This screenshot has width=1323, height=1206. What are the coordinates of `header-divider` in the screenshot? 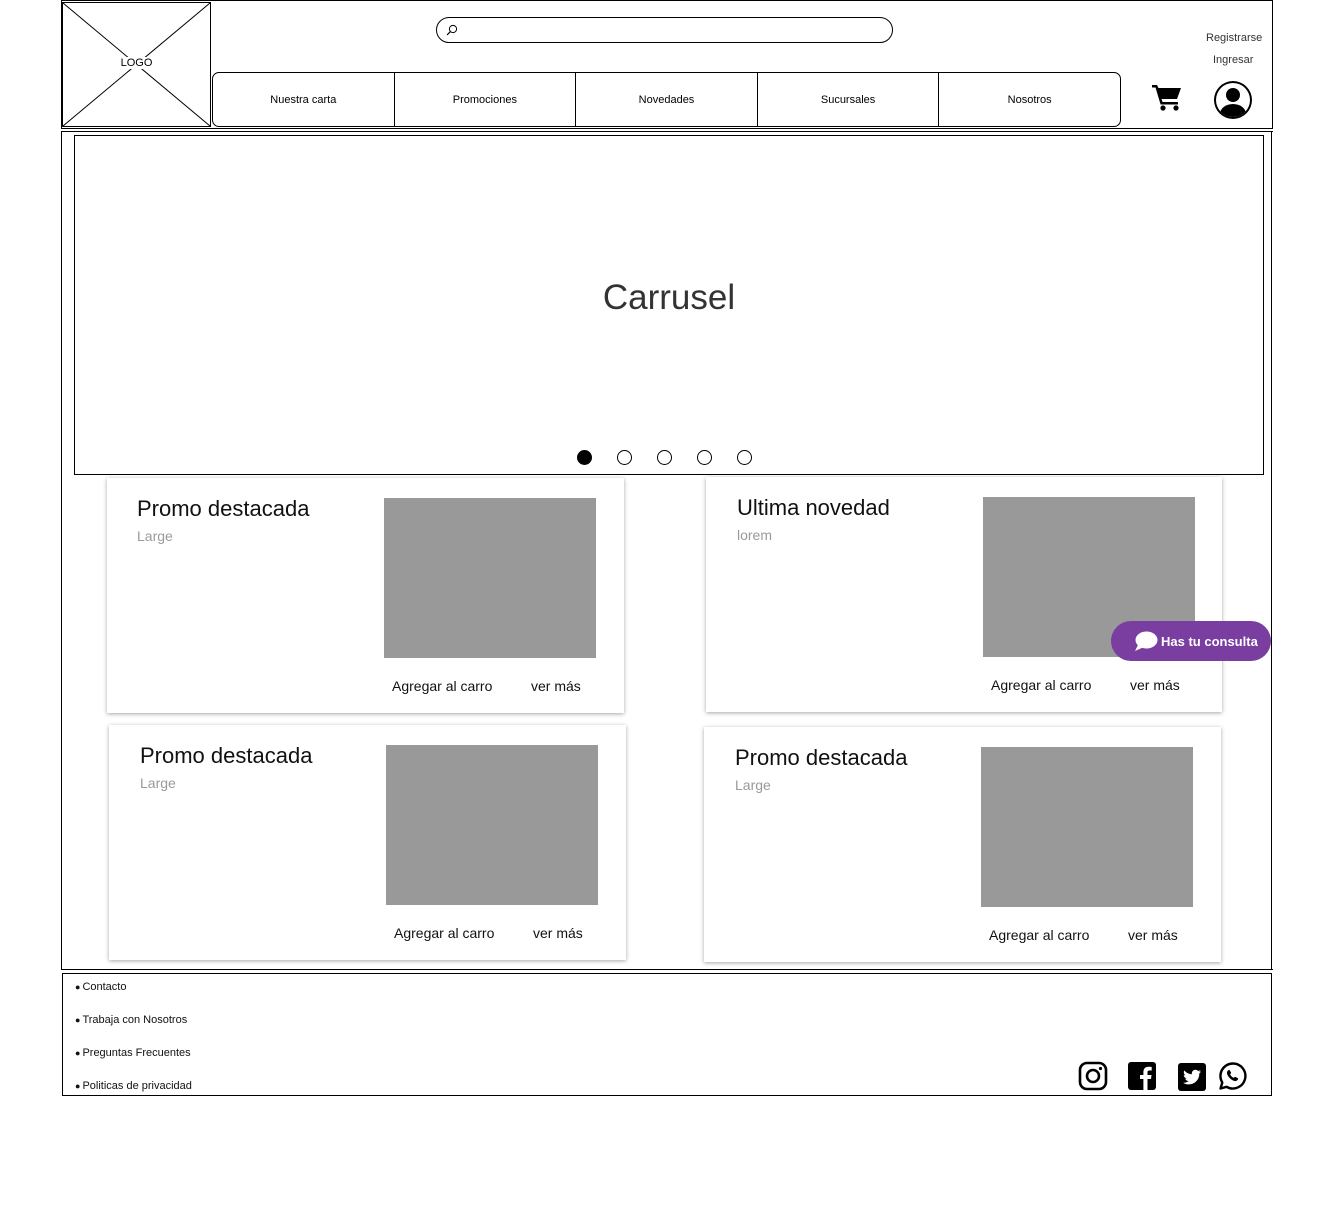 It's located at (667, 131).